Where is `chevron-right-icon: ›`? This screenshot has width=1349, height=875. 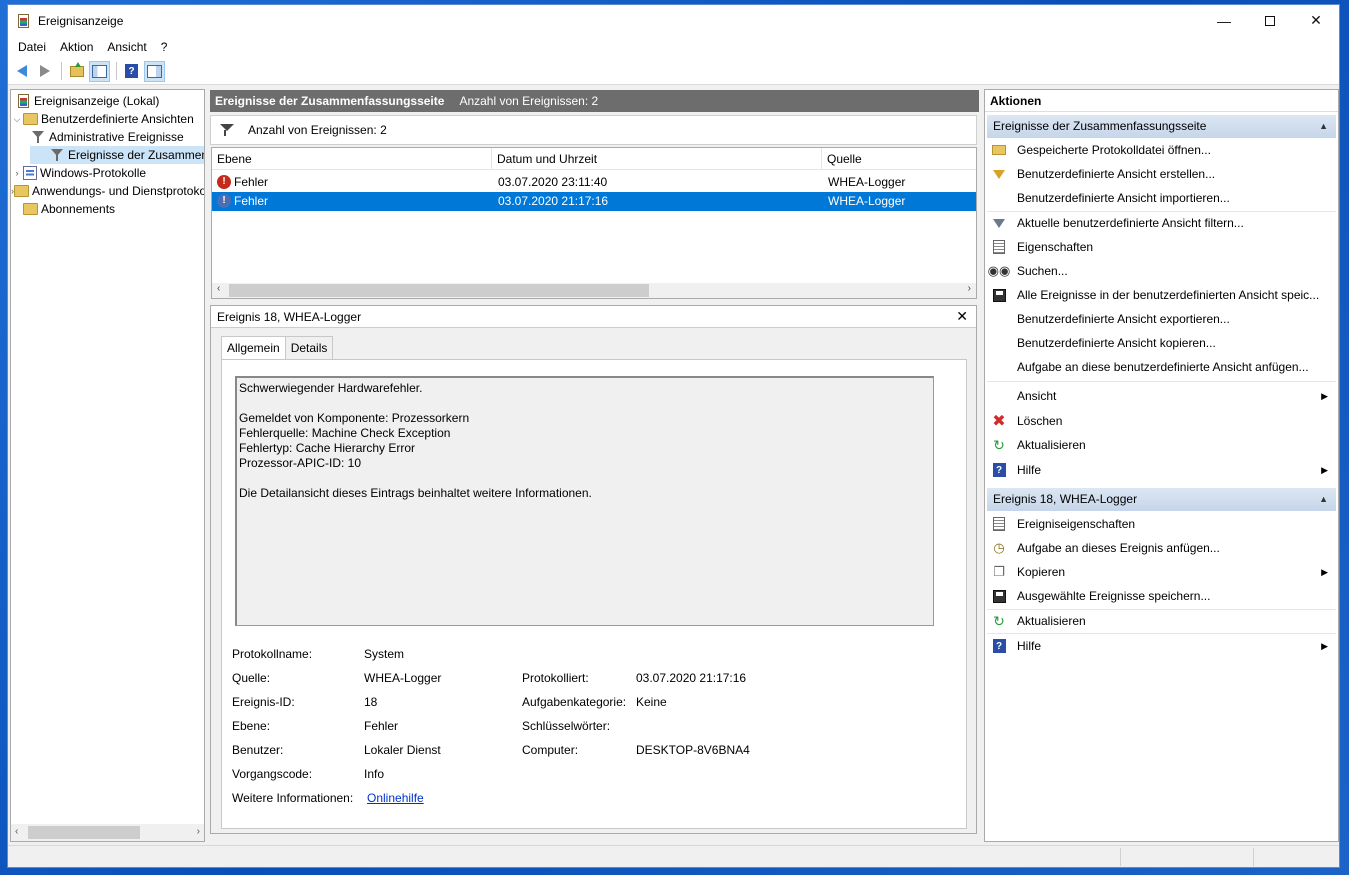
chevron-right-icon: › is located at coordinates (17, 173).